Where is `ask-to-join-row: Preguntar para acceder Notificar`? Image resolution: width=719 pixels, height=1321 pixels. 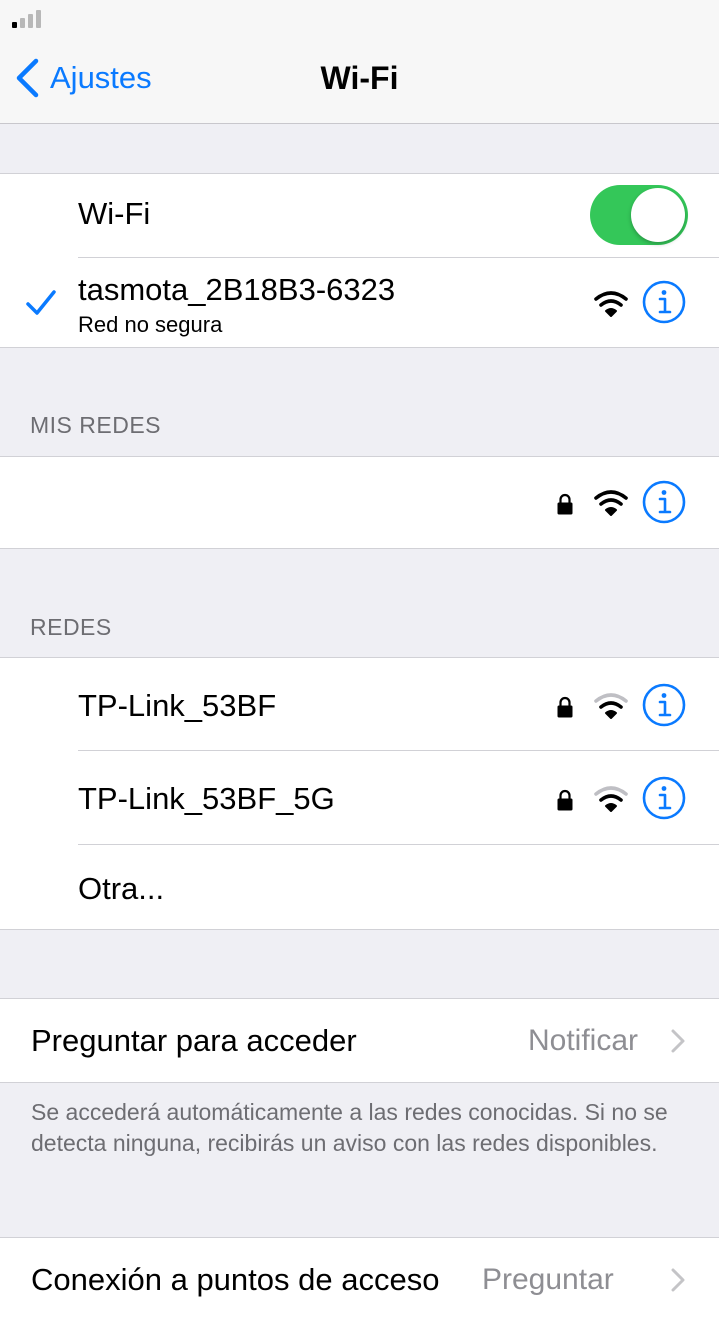 ask-to-join-row: Preguntar para acceder Notificar is located at coordinates (359, 1040).